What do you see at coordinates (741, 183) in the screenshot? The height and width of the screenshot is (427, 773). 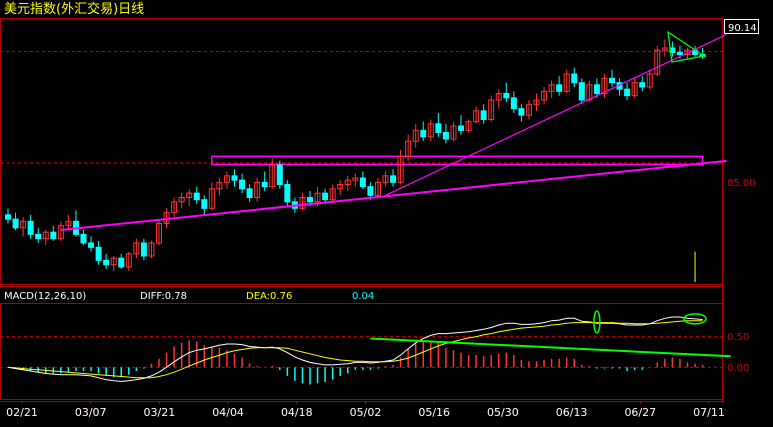 I see `level-85-label: 85.00` at bounding box center [741, 183].